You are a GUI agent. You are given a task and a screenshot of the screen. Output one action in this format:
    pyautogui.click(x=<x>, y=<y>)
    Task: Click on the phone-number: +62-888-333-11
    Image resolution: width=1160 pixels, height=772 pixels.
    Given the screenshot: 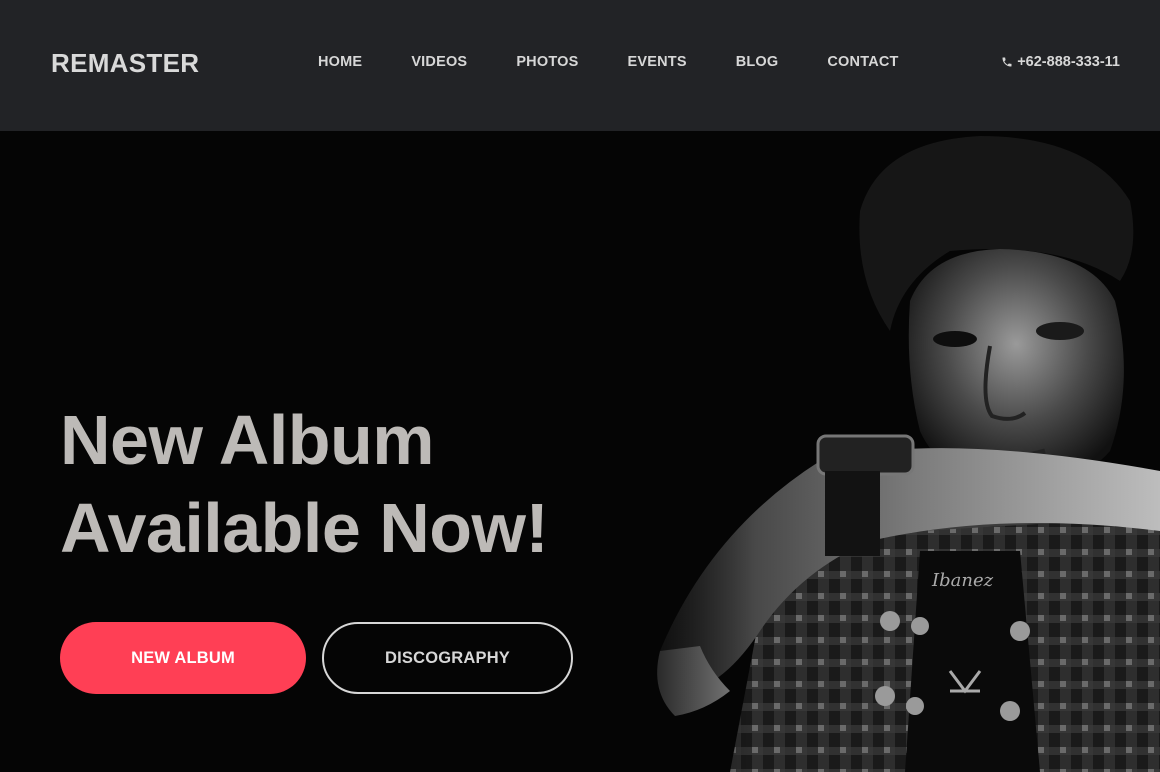 What is the action you would take?
    pyautogui.click(x=1068, y=62)
    